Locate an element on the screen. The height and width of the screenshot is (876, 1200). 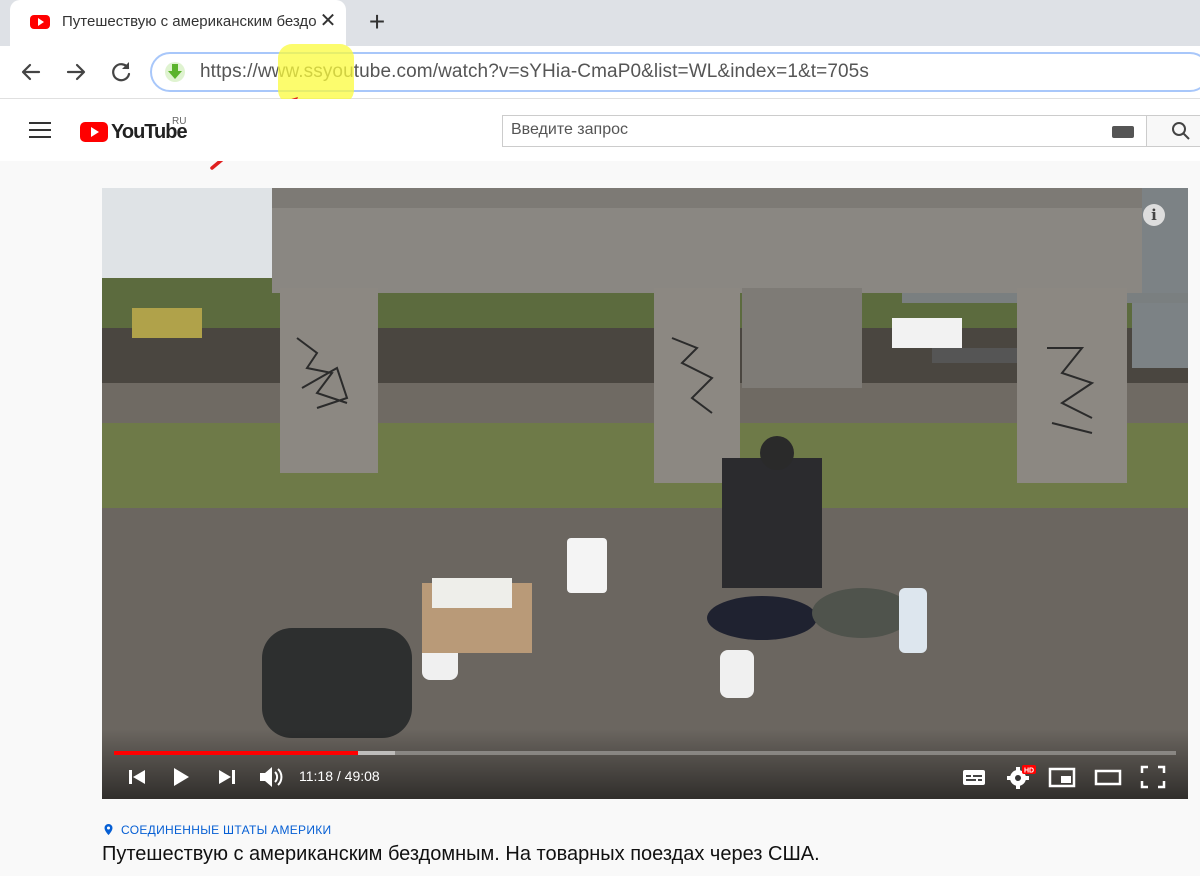
fullscreen-icon is located at coordinates (1153, 777).